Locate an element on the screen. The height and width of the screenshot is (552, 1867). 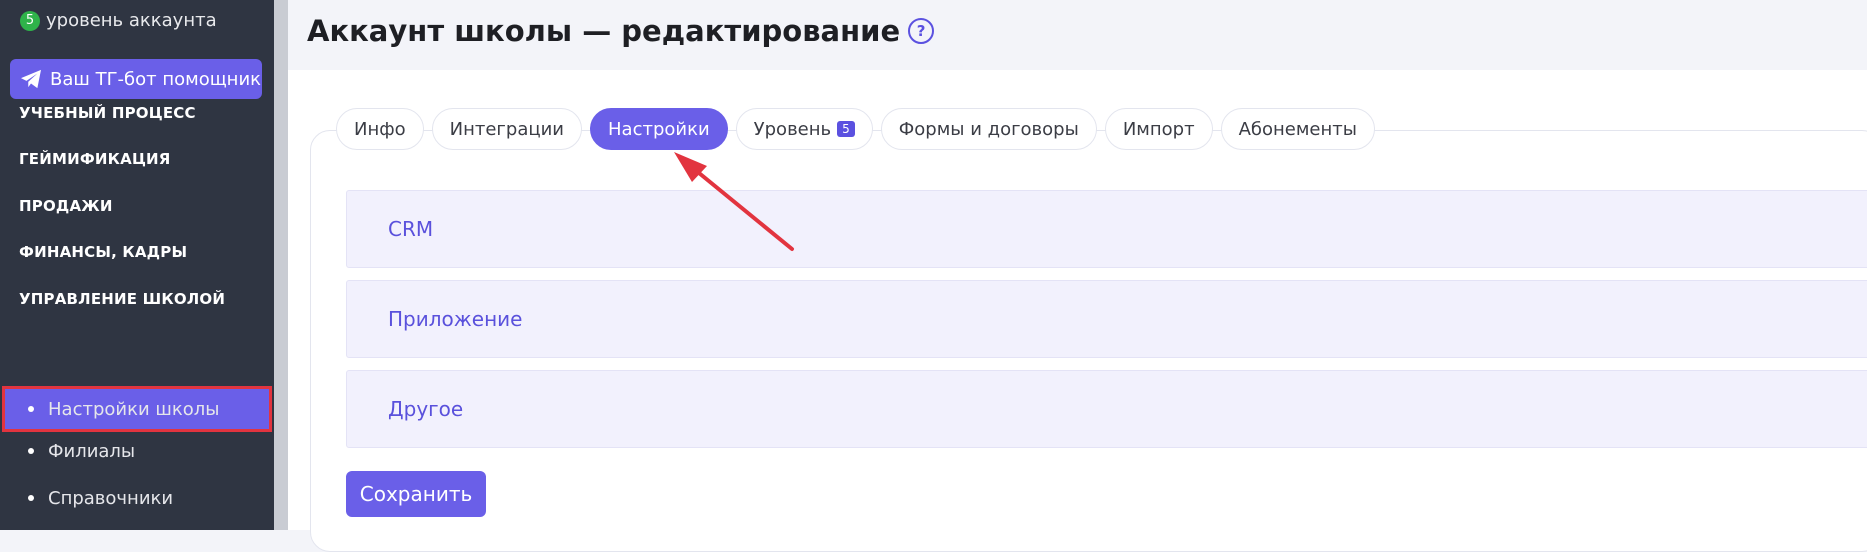
page-title: Аккаунт школы — редактирование ? is located at coordinates (621, 31).